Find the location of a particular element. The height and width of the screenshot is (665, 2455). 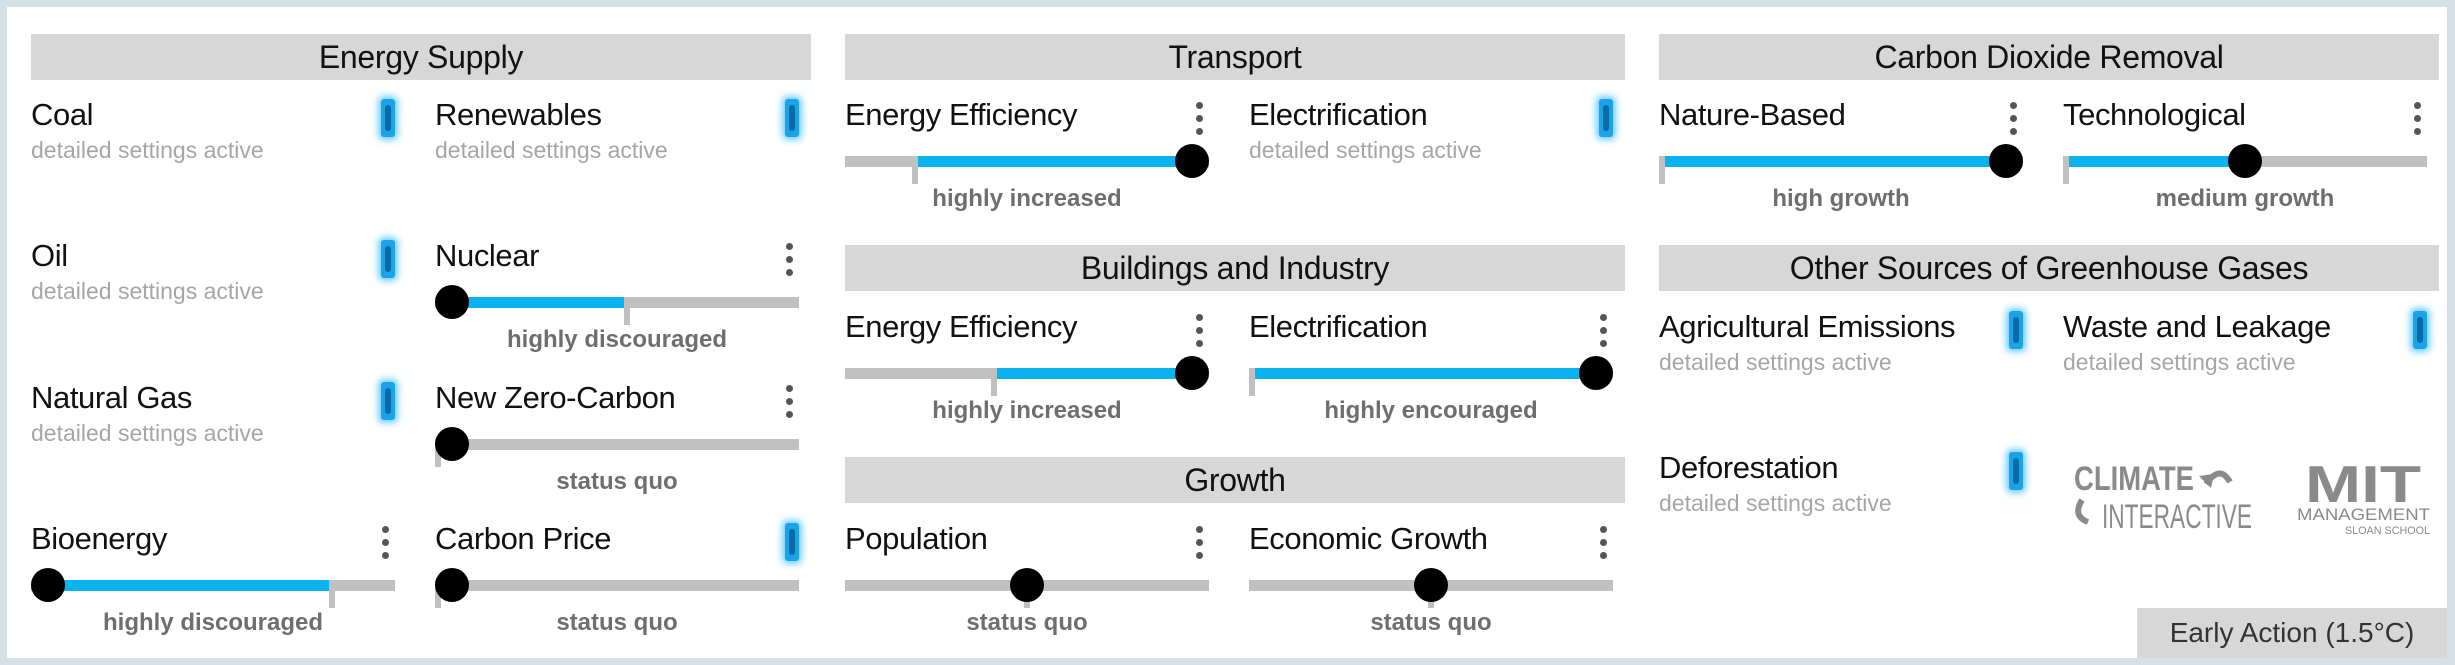

slider-status: highly encouraged is located at coordinates (1431, 410).